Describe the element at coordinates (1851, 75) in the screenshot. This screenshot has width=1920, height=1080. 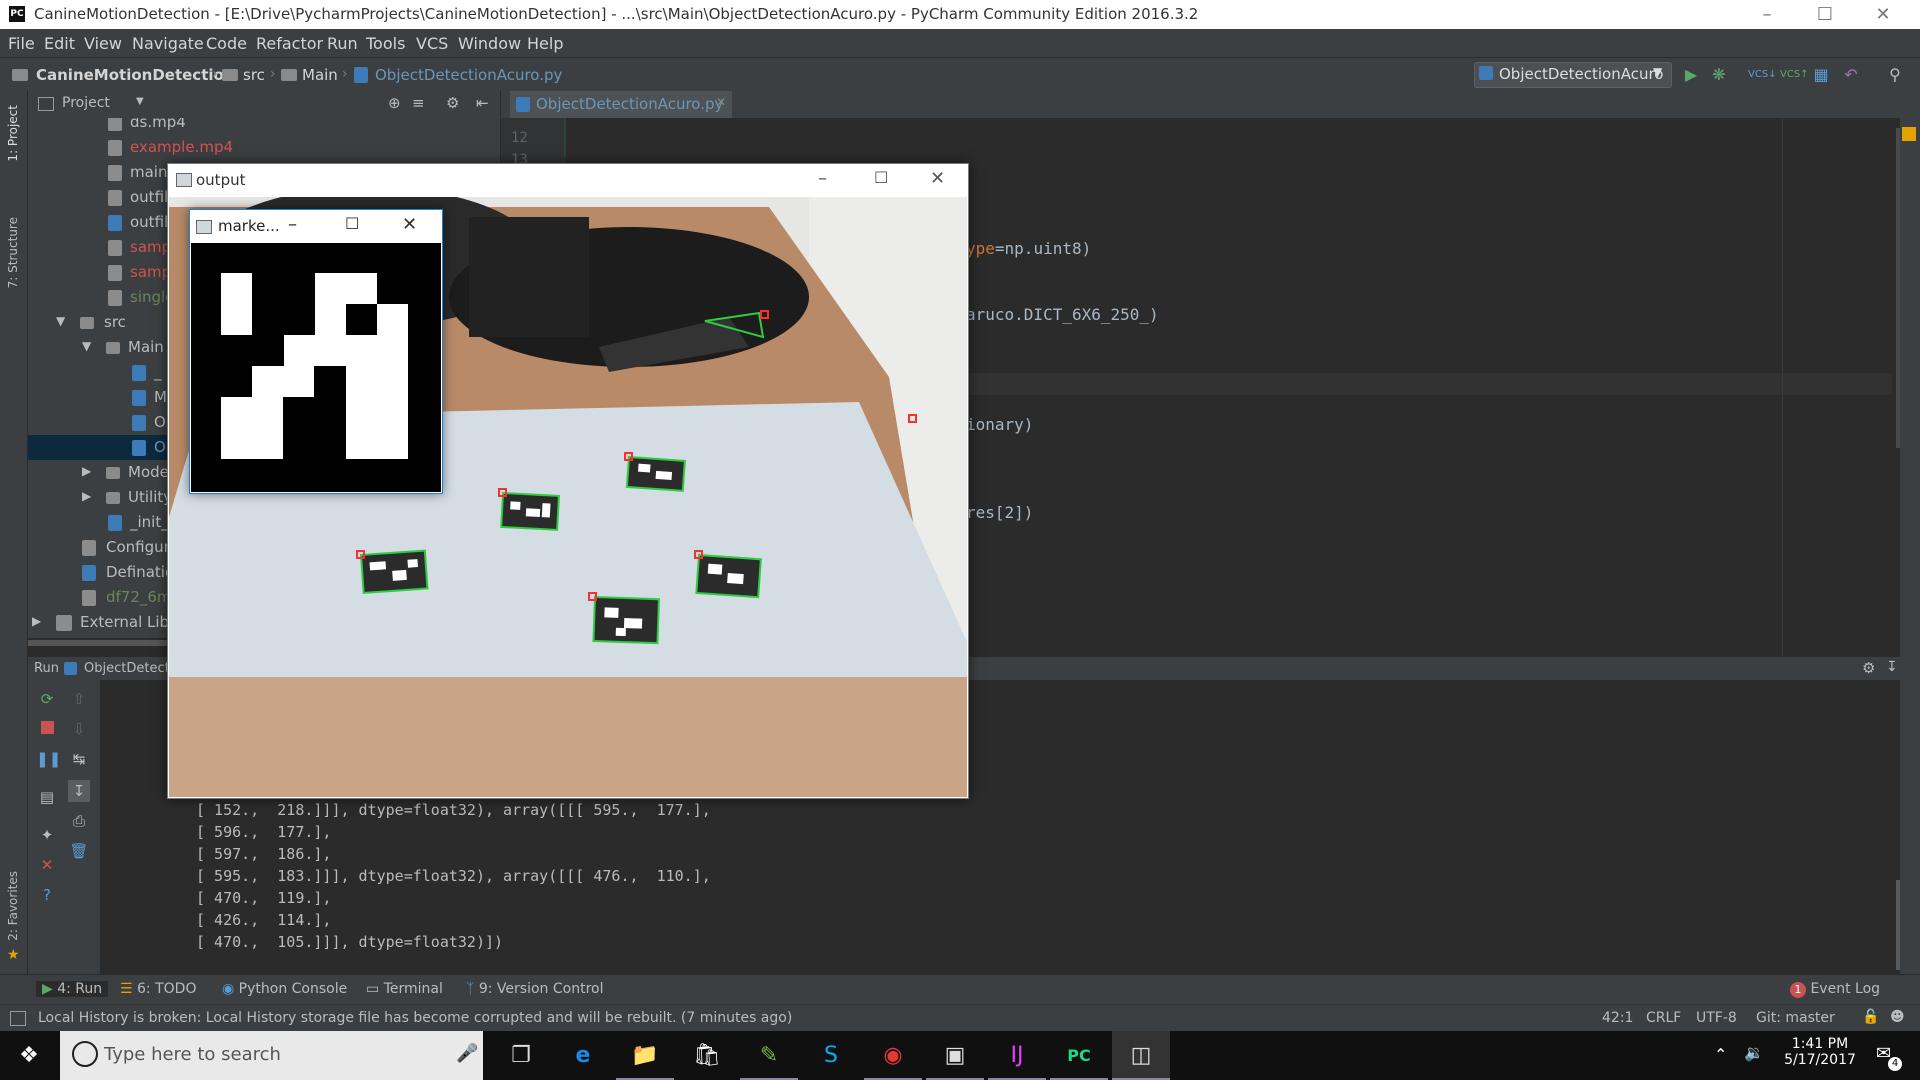
I see `revert-icon: ↶` at that location.